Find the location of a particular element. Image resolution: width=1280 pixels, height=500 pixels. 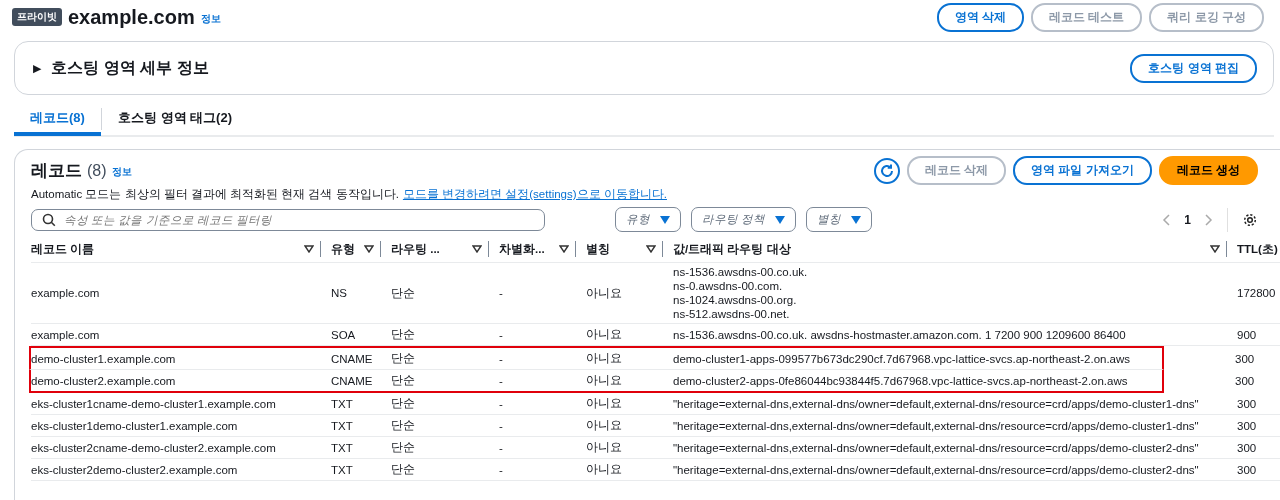

refresh-button is located at coordinates (886, 170).